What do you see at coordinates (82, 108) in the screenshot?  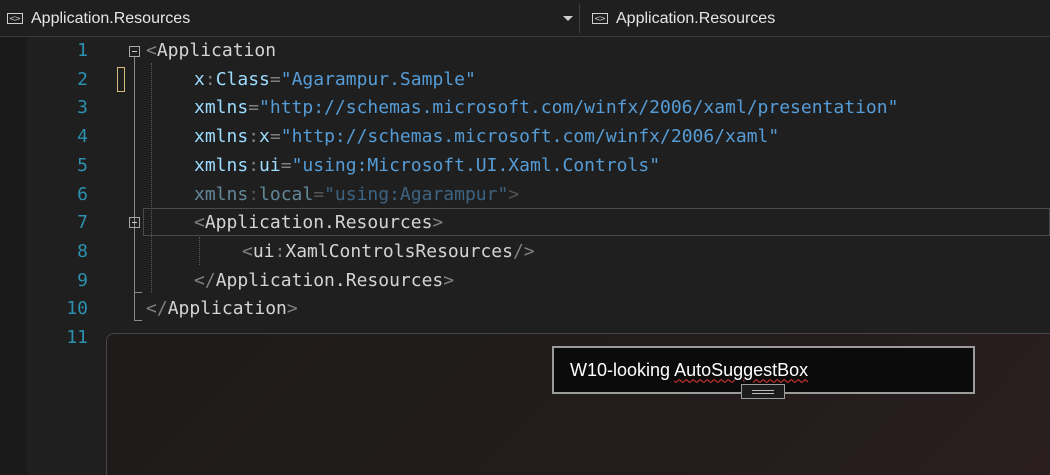 I see `line-number: 3` at bounding box center [82, 108].